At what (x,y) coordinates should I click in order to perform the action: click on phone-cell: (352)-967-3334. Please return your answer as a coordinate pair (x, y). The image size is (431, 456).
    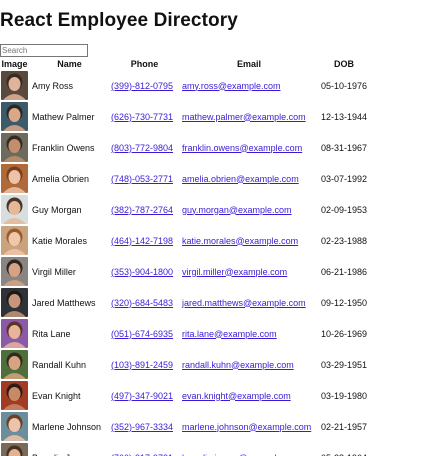
    Looking at the image, I should click on (144, 426).